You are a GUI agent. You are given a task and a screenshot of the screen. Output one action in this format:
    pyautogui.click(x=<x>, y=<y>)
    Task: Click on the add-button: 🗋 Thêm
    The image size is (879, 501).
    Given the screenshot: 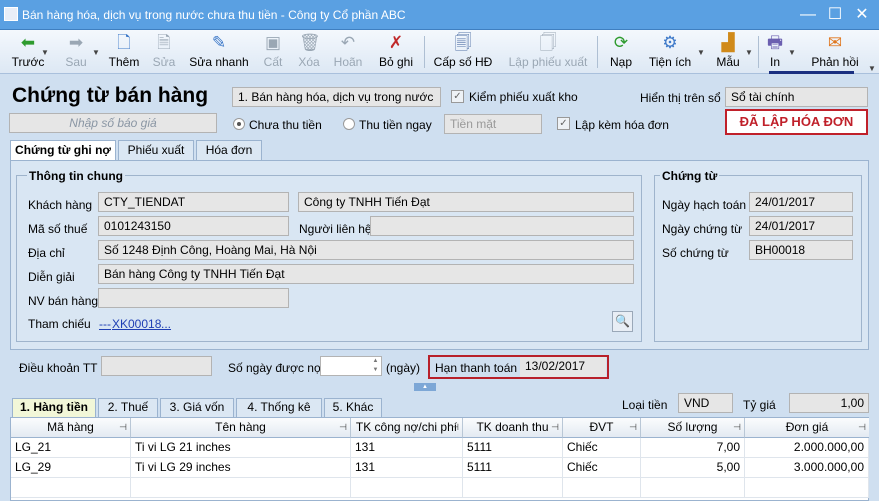 What is the action you would take?
    pyautogui.click(x=124, y=52)
    